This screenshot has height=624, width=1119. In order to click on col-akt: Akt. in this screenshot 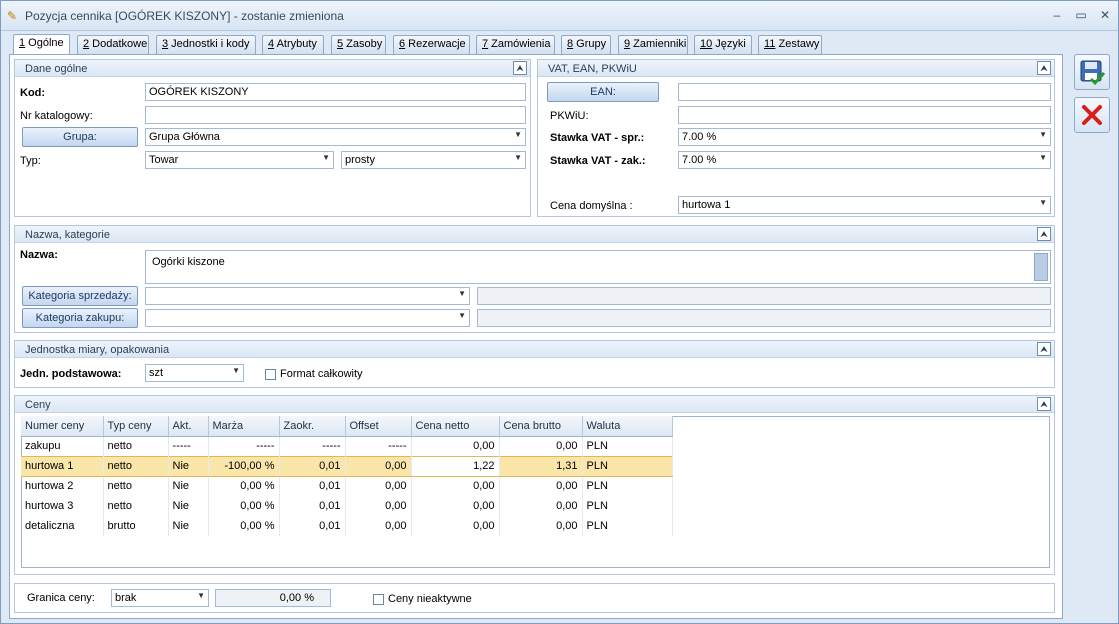, I will do `click(188, 426)`.